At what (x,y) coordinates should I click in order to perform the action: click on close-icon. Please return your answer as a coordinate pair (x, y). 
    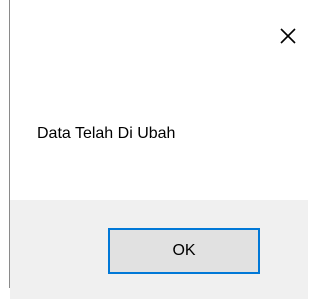
    Looking at the image, I should click on (288, 36).